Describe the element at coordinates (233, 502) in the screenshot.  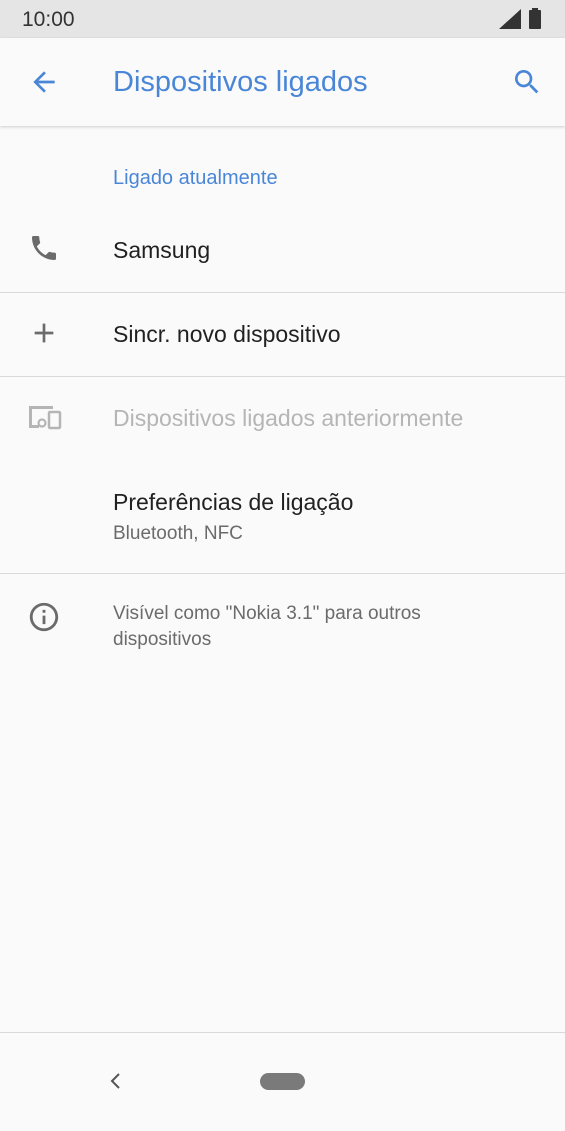
I see `connection-preferences-label: Preferências de ligação` at that location.